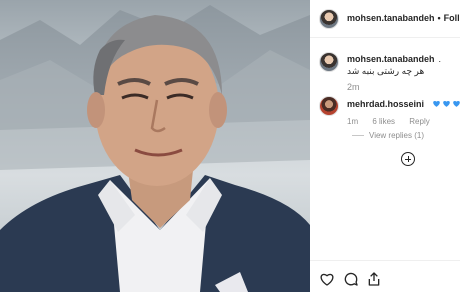 Image resolution: width=460 pixels, height=292 pixels. What do you see at coordinates (391, 59) in the screenshot?
I see `caption-username-text: mohsen.tanabandeh` at bounding box center [391, 59].